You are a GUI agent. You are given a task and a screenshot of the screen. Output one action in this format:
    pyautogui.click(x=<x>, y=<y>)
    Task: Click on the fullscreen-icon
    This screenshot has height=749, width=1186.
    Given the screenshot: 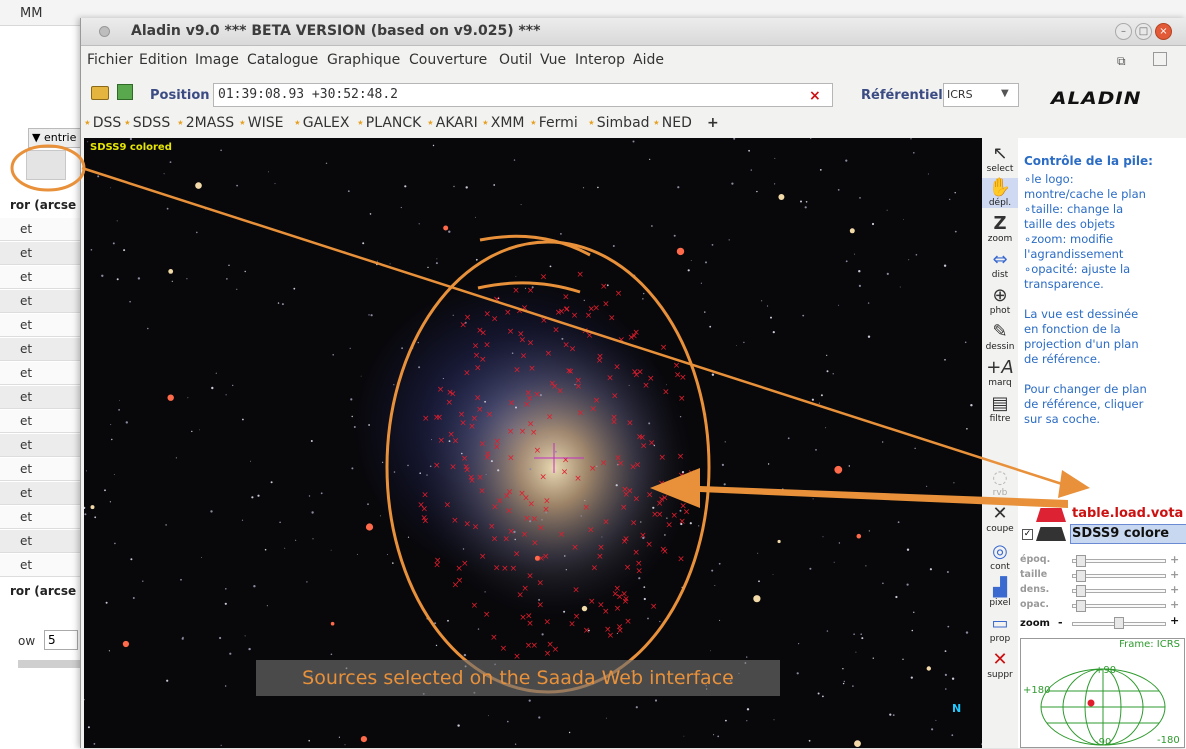 What is the action you would take?
    pyautogui.click(x=1160, y=59)
    